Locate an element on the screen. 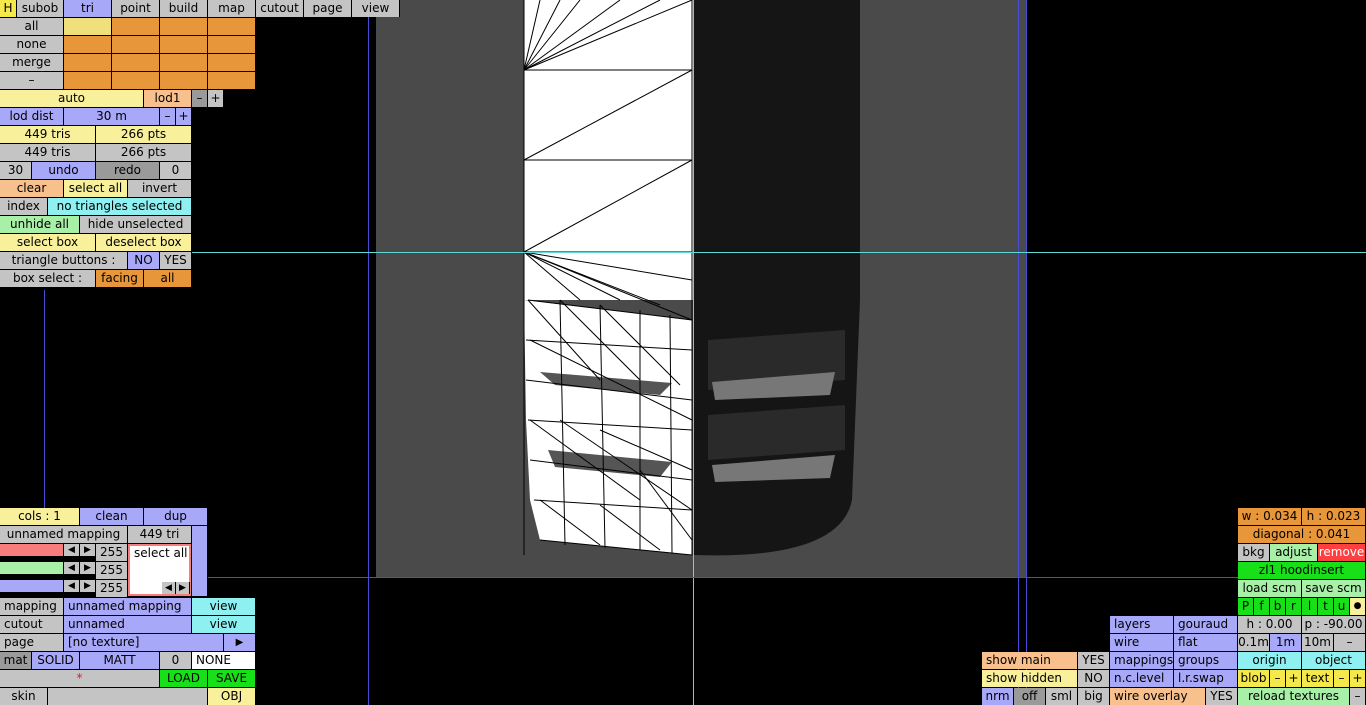 This screenshot has height=705, width=1366. cutout-tab: cutout is located at coordinates (280, 8).